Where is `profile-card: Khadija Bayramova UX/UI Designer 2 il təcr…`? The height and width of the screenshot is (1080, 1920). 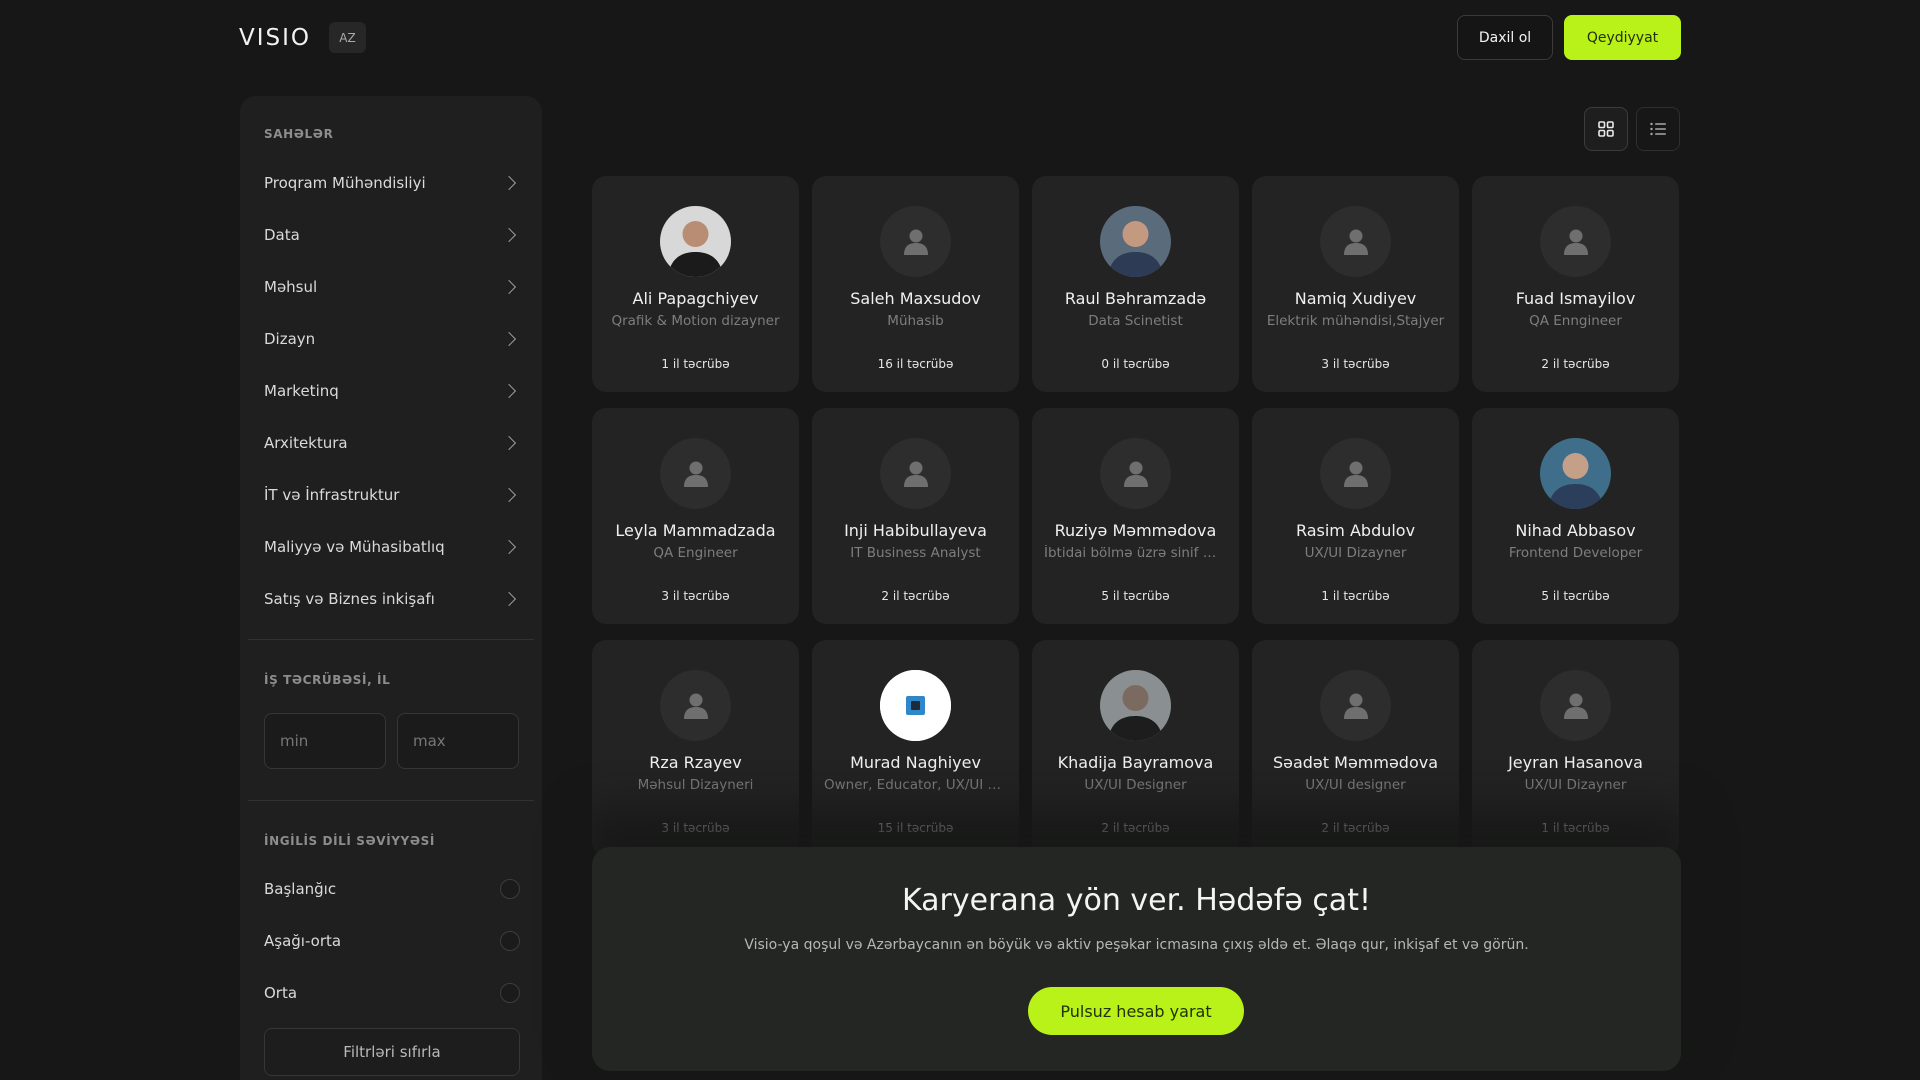 profile-card: Khadija Bayramova UX/UI Designer 2 il təcr… is located at coordinates (1135, 748).